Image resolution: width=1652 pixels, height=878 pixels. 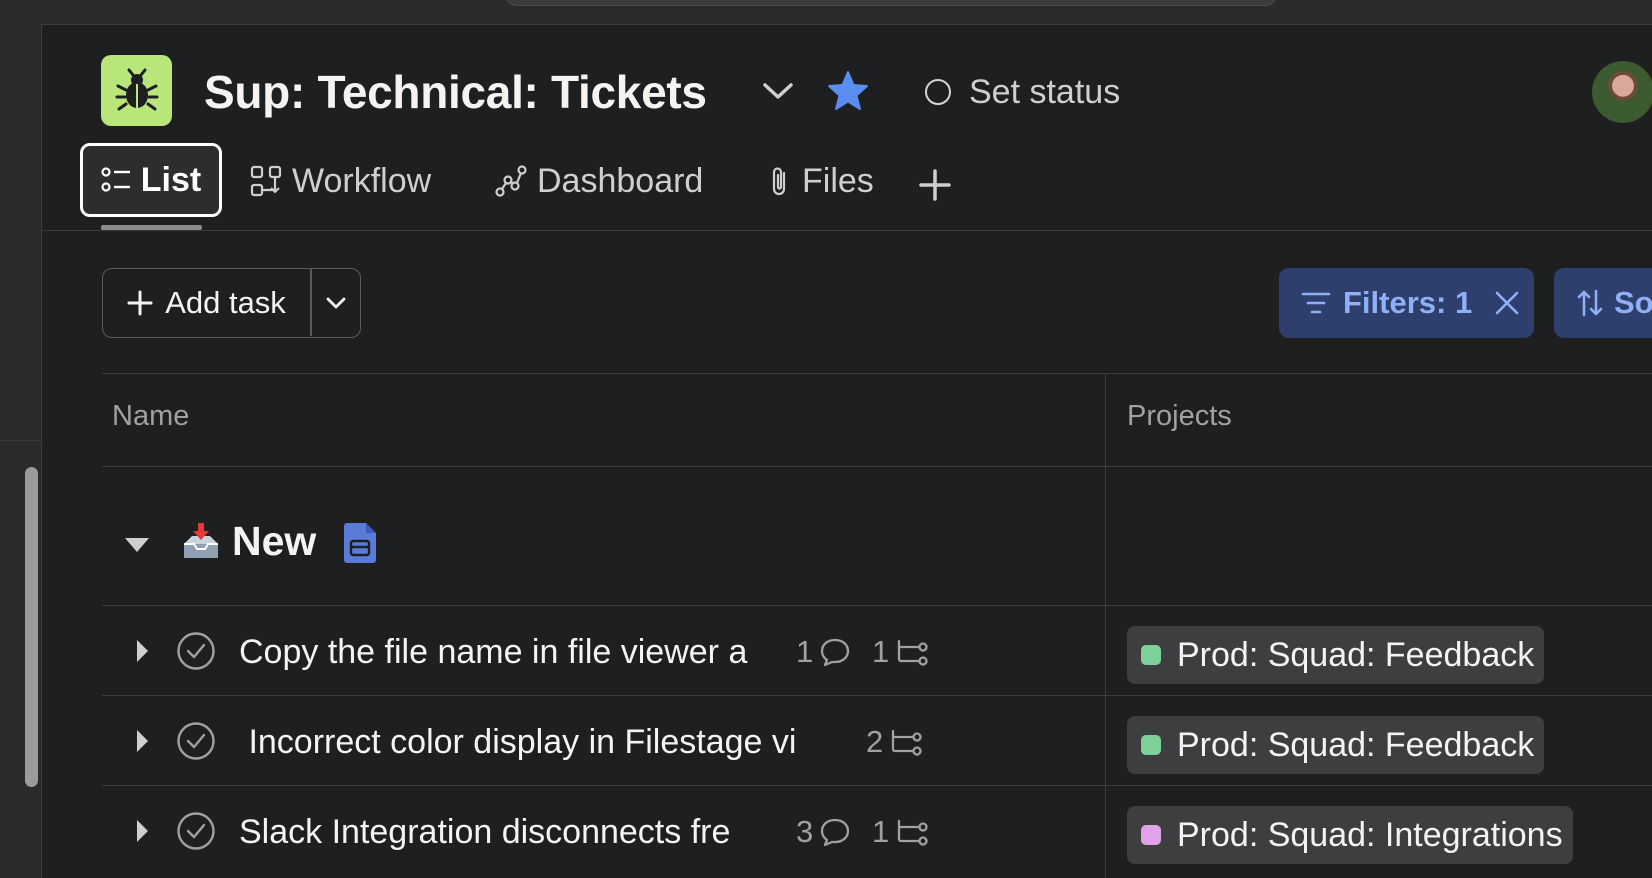 I want to click on inbox-tray-icon, so click(x=201, y=540).